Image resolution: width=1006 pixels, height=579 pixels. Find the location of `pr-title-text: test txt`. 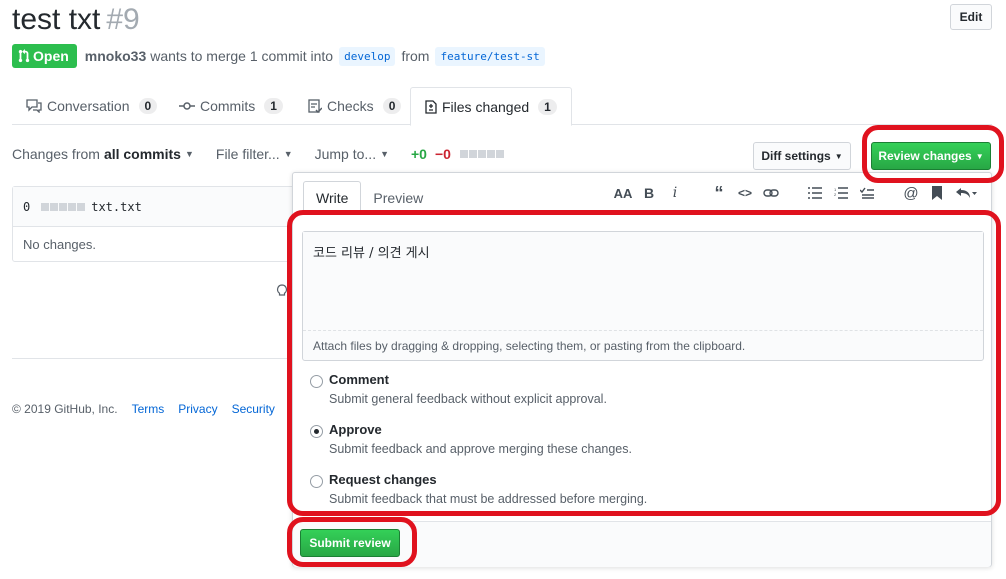

pr-title-text: test txt is located at coordinates (56, 19).